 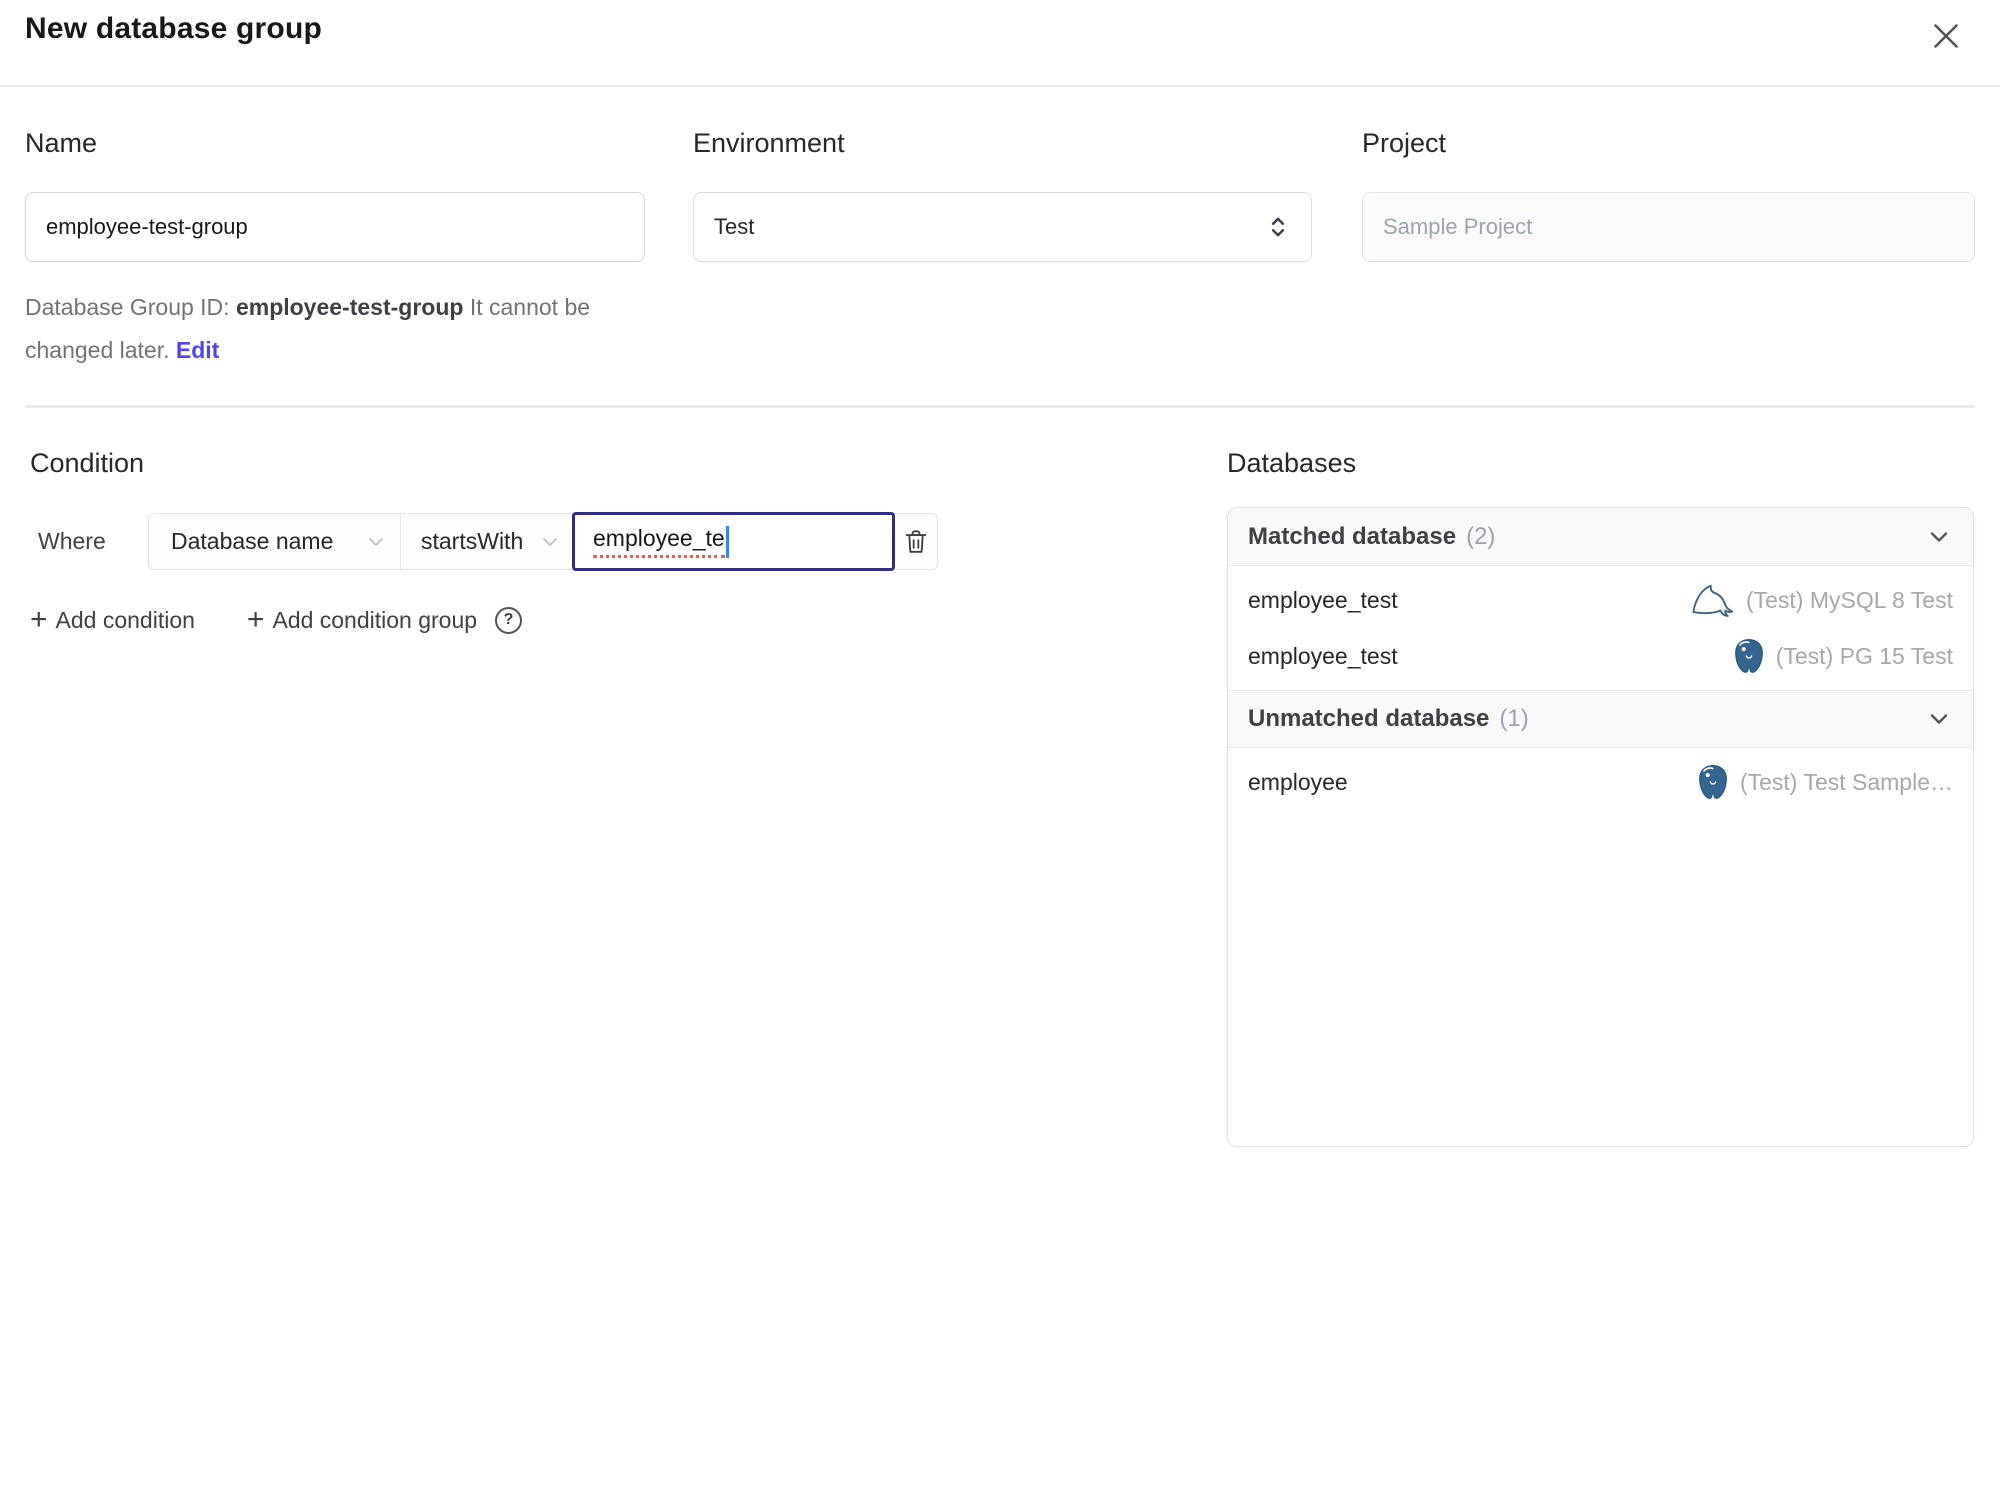 I want to click on section-divider, so click(x=1000, y=406).